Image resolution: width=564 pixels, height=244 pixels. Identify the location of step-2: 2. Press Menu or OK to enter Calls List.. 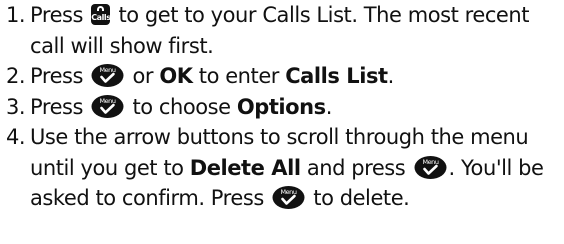
(282, 76).